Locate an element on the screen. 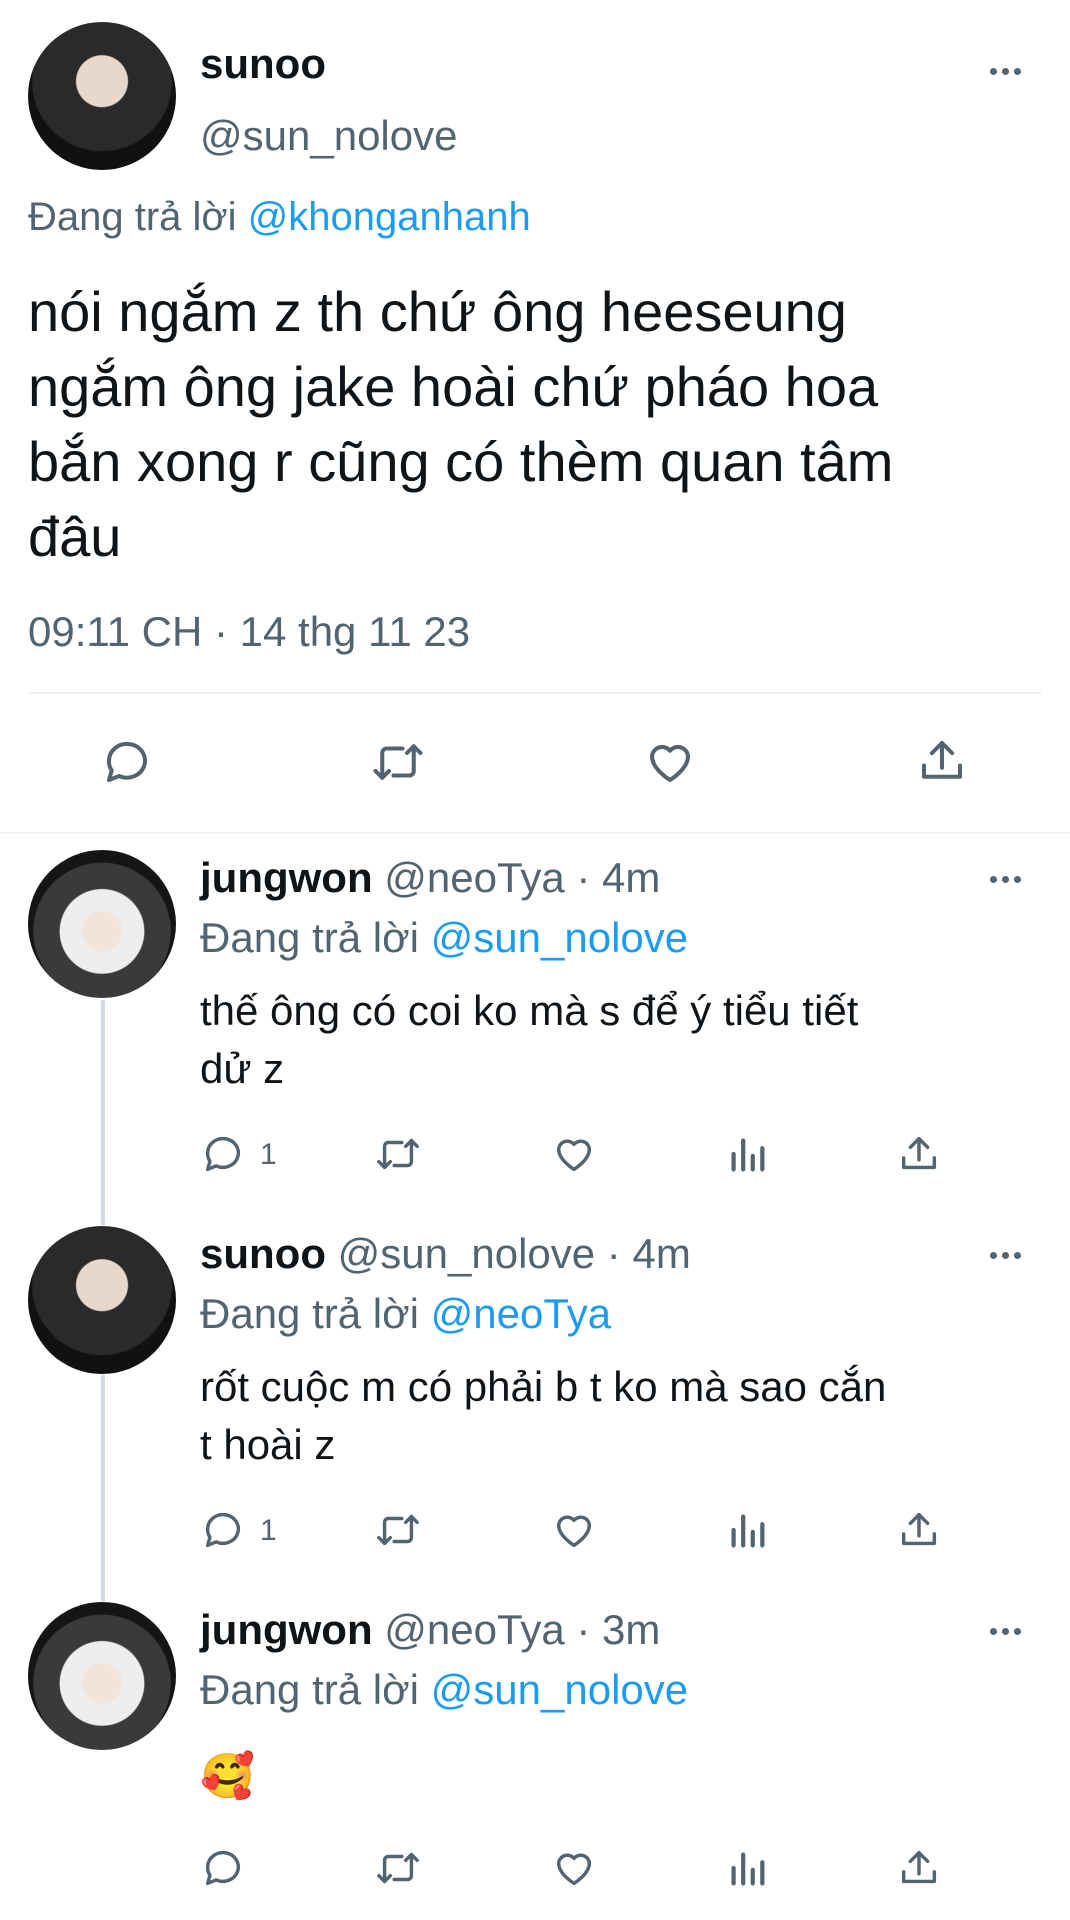 This screenshot has height=1920, width=1070. reply-context: Đang trả lời @neoTya is located at coordinates (405, 1314).